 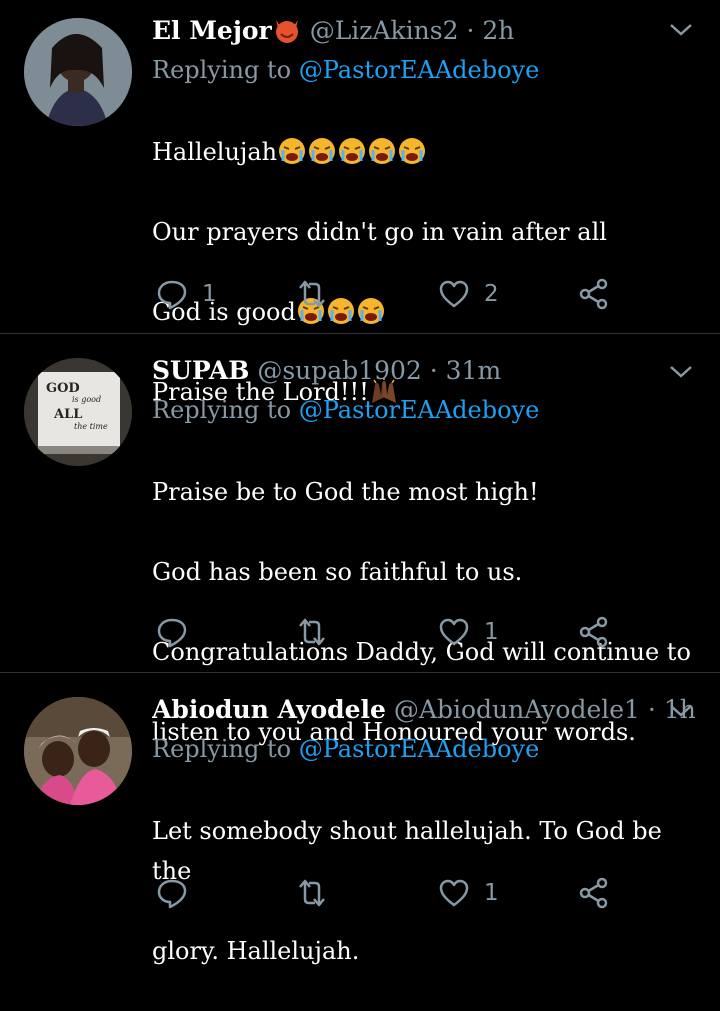 I want to click on tweet-line: Hallelujah, so click(x=426, y=152).